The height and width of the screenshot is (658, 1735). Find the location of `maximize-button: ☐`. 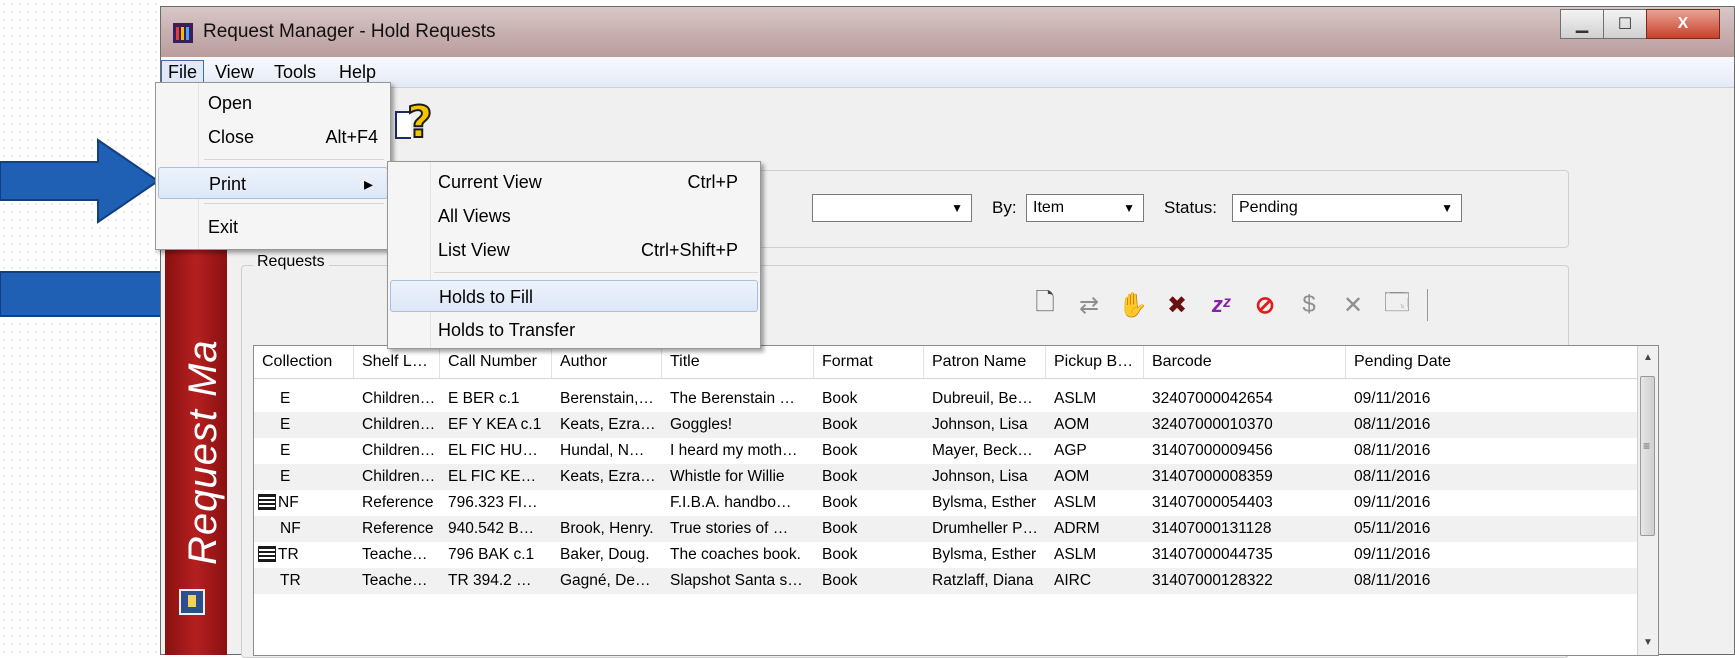

maximize-button: ☐ is located at coordinates (1625, 24).